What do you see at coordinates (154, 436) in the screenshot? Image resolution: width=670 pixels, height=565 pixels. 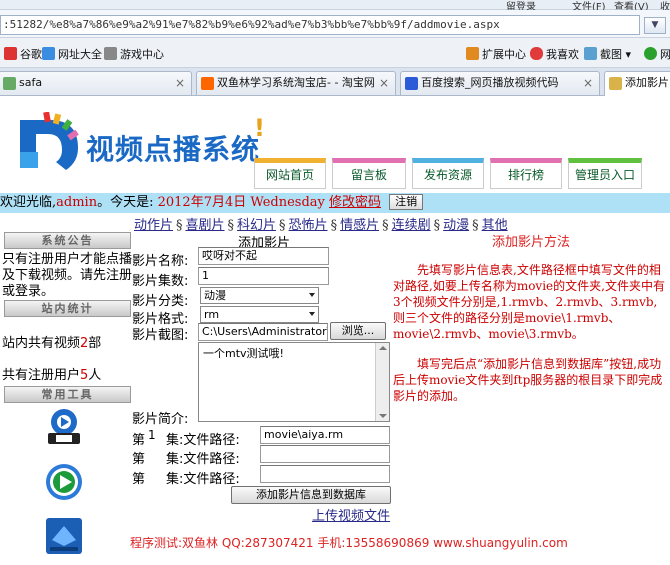 I see `episode-1-number: 1` at bounding box center [154, 436].